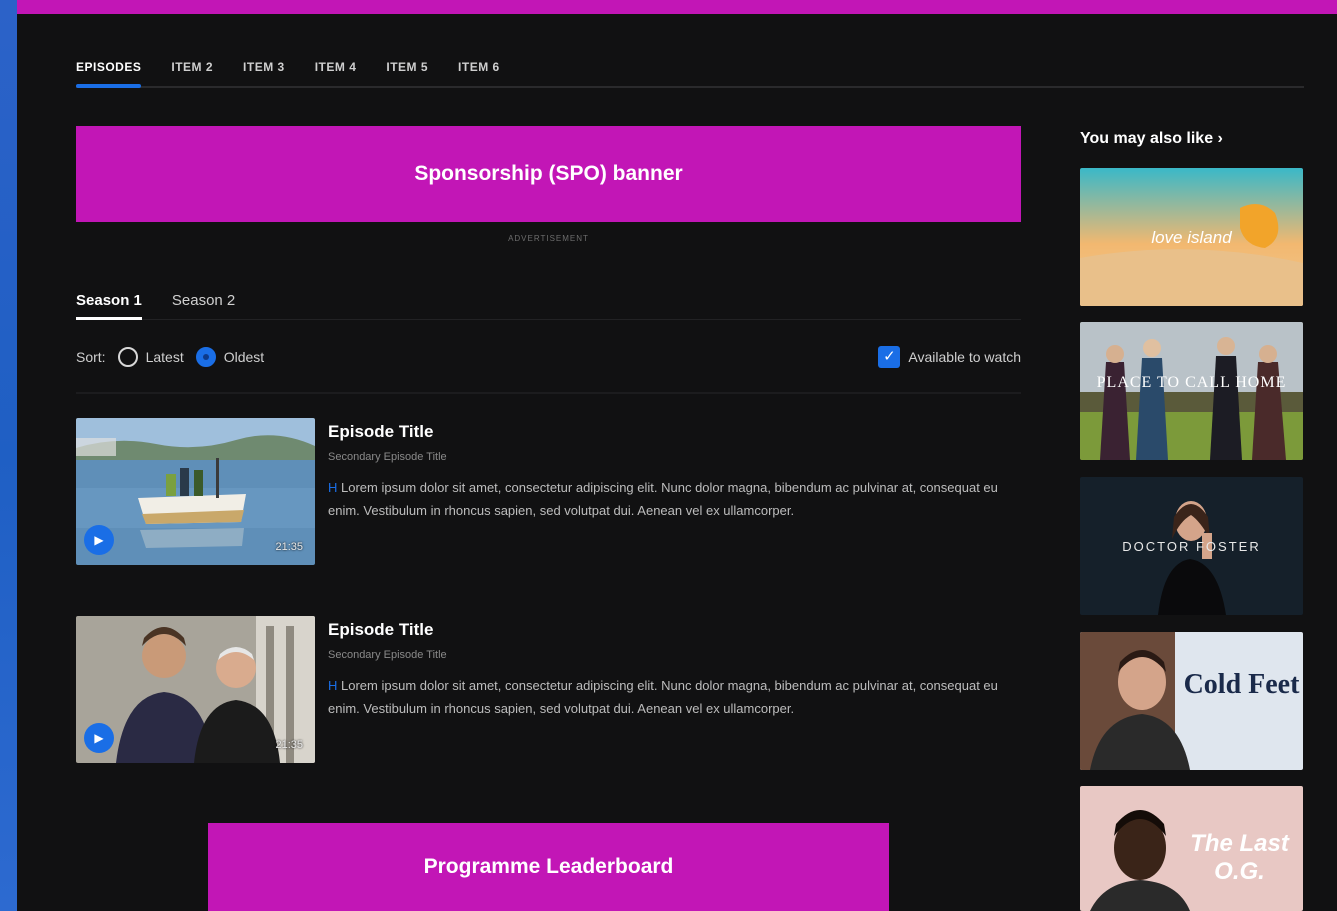 This screenshot has height=911, width=1337. I want to click on rec-title: love island, so click(1191, 237).